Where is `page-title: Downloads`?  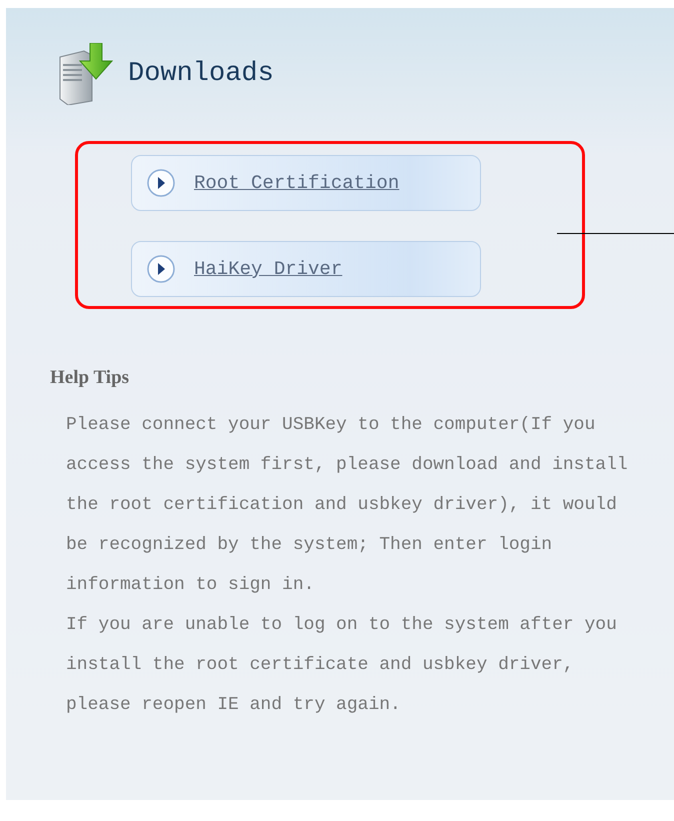
page-title: Downloads is located at coordinates (201, 74).